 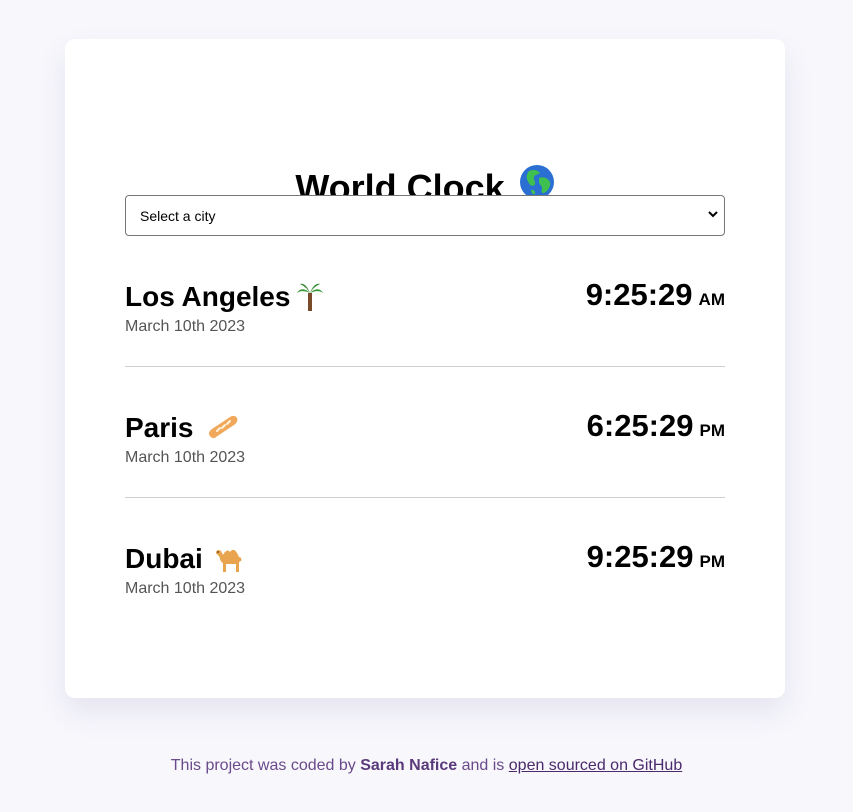 I want to click on time-ampm: AM, so click(x=711, y=299).